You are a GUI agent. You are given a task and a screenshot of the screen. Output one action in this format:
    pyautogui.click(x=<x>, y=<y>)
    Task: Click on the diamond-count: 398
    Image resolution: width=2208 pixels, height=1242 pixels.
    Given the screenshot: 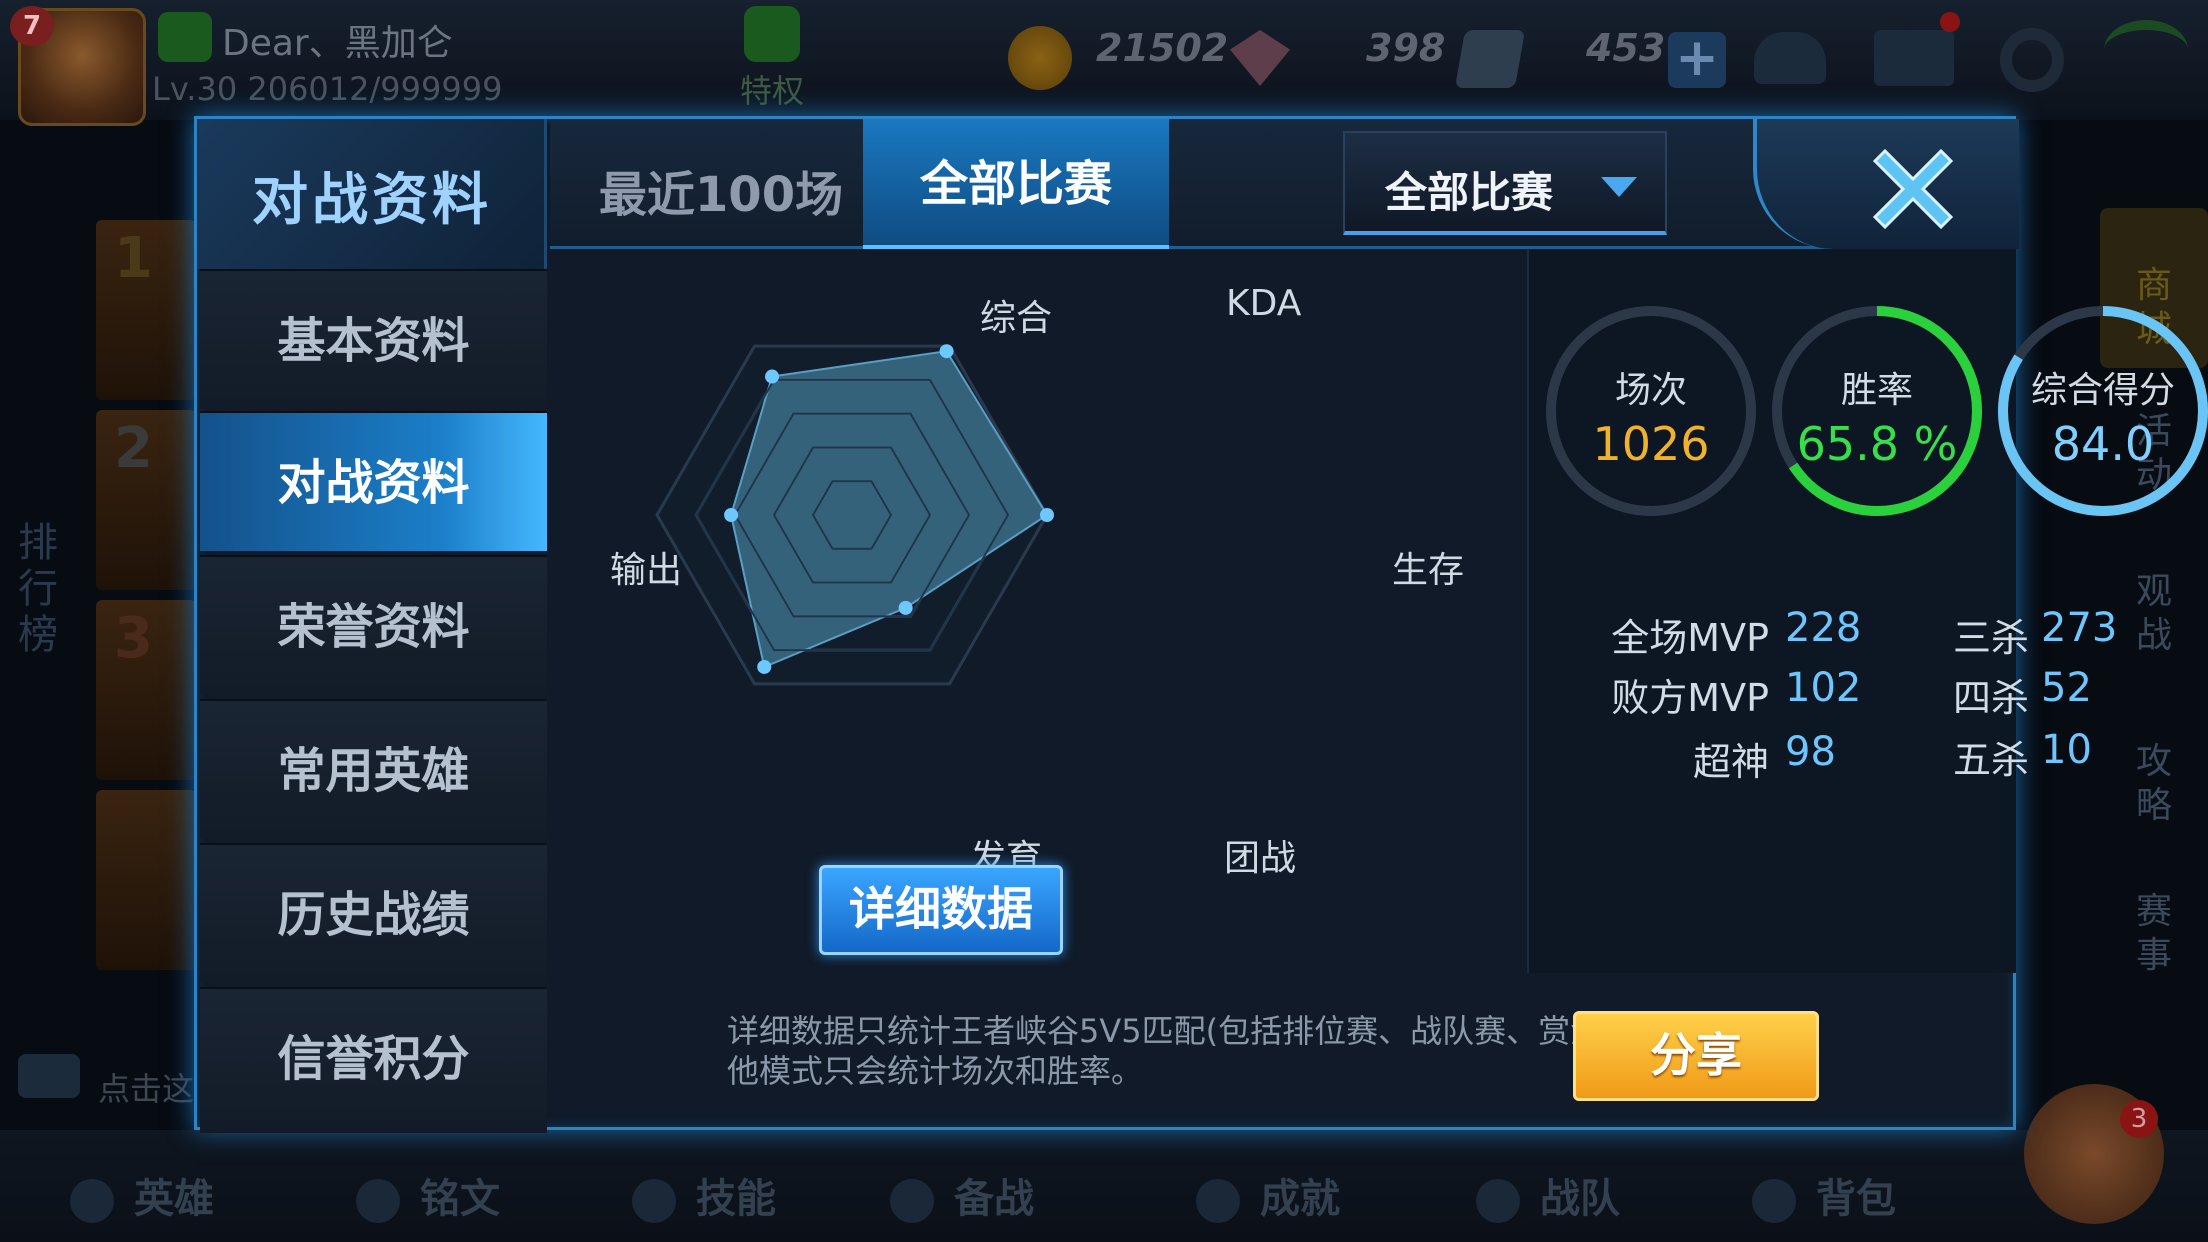 What is the action you would take?
    pyautogui.click(x=1406, y=48)
    